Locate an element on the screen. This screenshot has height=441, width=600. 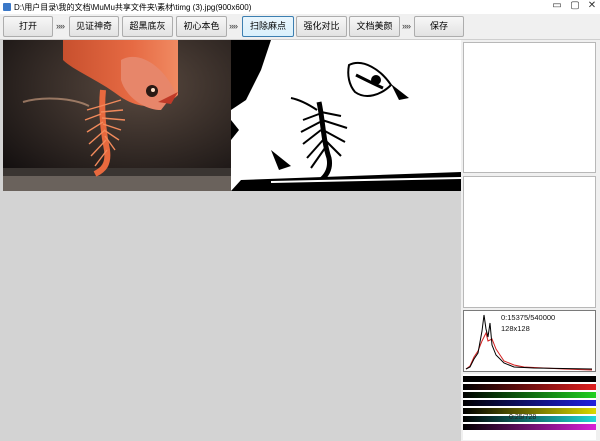
app-icon is located at coordinates (7, 7).